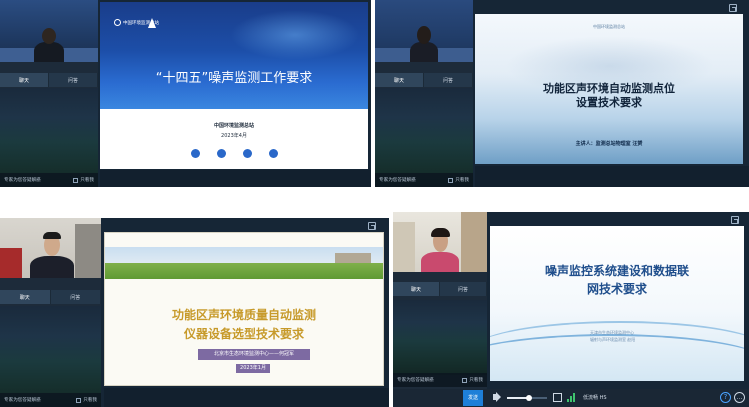 The height and width of the screenshot is (407, 749). What do you see at coordinates (498, 397) in the screenshot?
I see `volume-icon-cone` at bounding box center [498, 397].